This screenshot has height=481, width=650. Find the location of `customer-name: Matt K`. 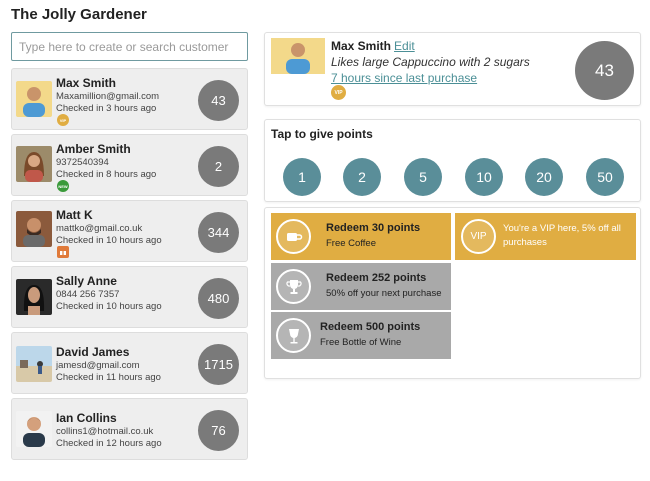

customer-name: Matt K is located at coordinates (74, 215).